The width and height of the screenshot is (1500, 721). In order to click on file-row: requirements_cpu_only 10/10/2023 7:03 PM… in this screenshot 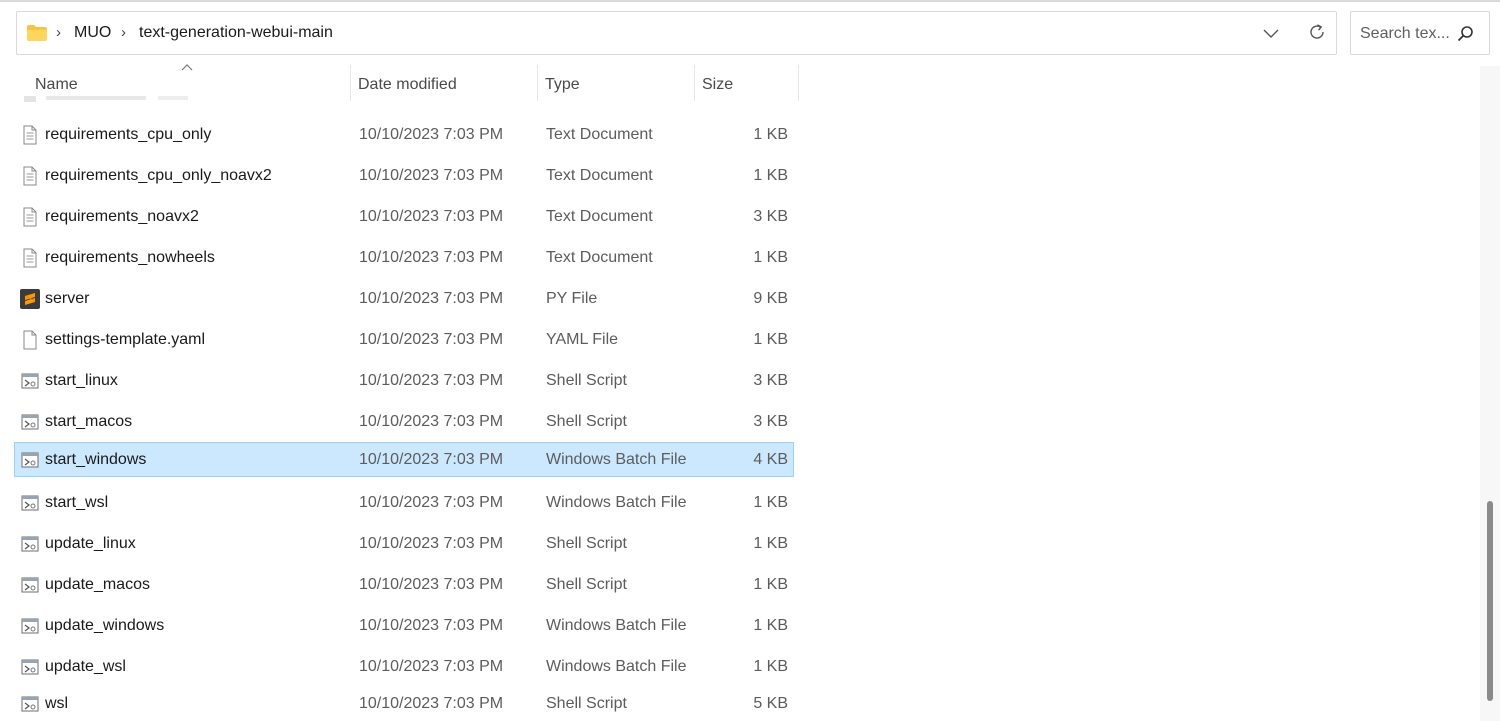, I will do `click(404, 134)`.